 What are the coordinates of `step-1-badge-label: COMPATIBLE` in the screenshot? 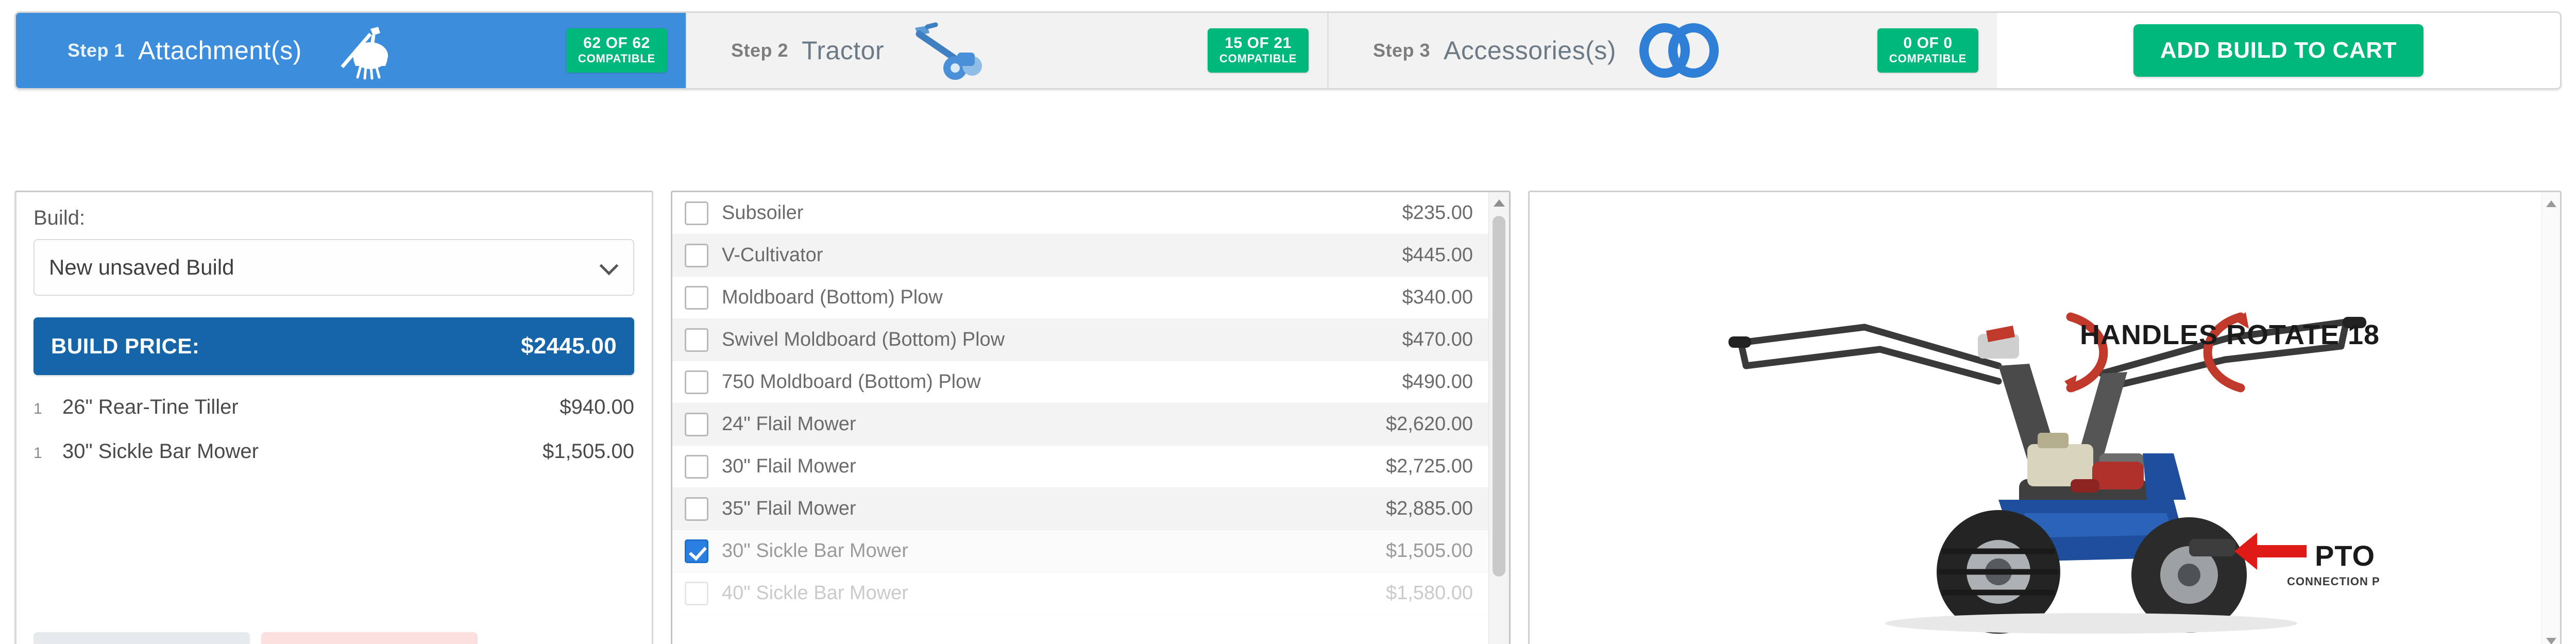 It's located at (617, 59).